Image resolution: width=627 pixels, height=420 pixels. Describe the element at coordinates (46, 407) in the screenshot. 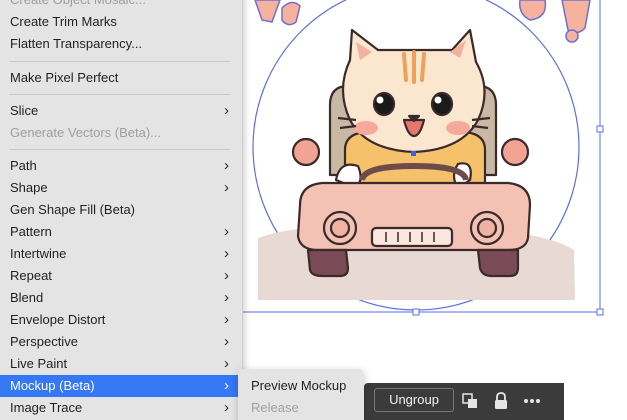

I see `menu-item-label: Image Trace` at that location.